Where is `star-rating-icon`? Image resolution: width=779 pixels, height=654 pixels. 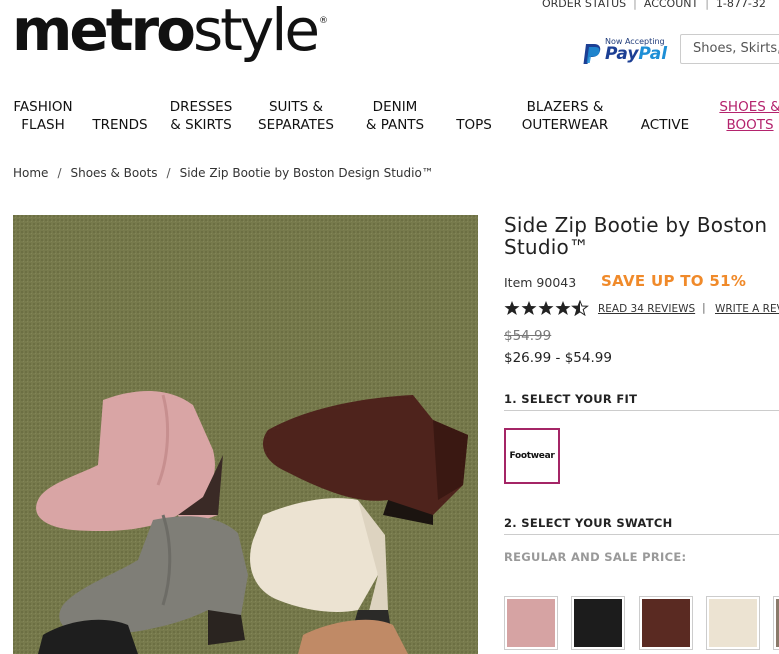 star-rating-icon is located at coordinates (546, 308).